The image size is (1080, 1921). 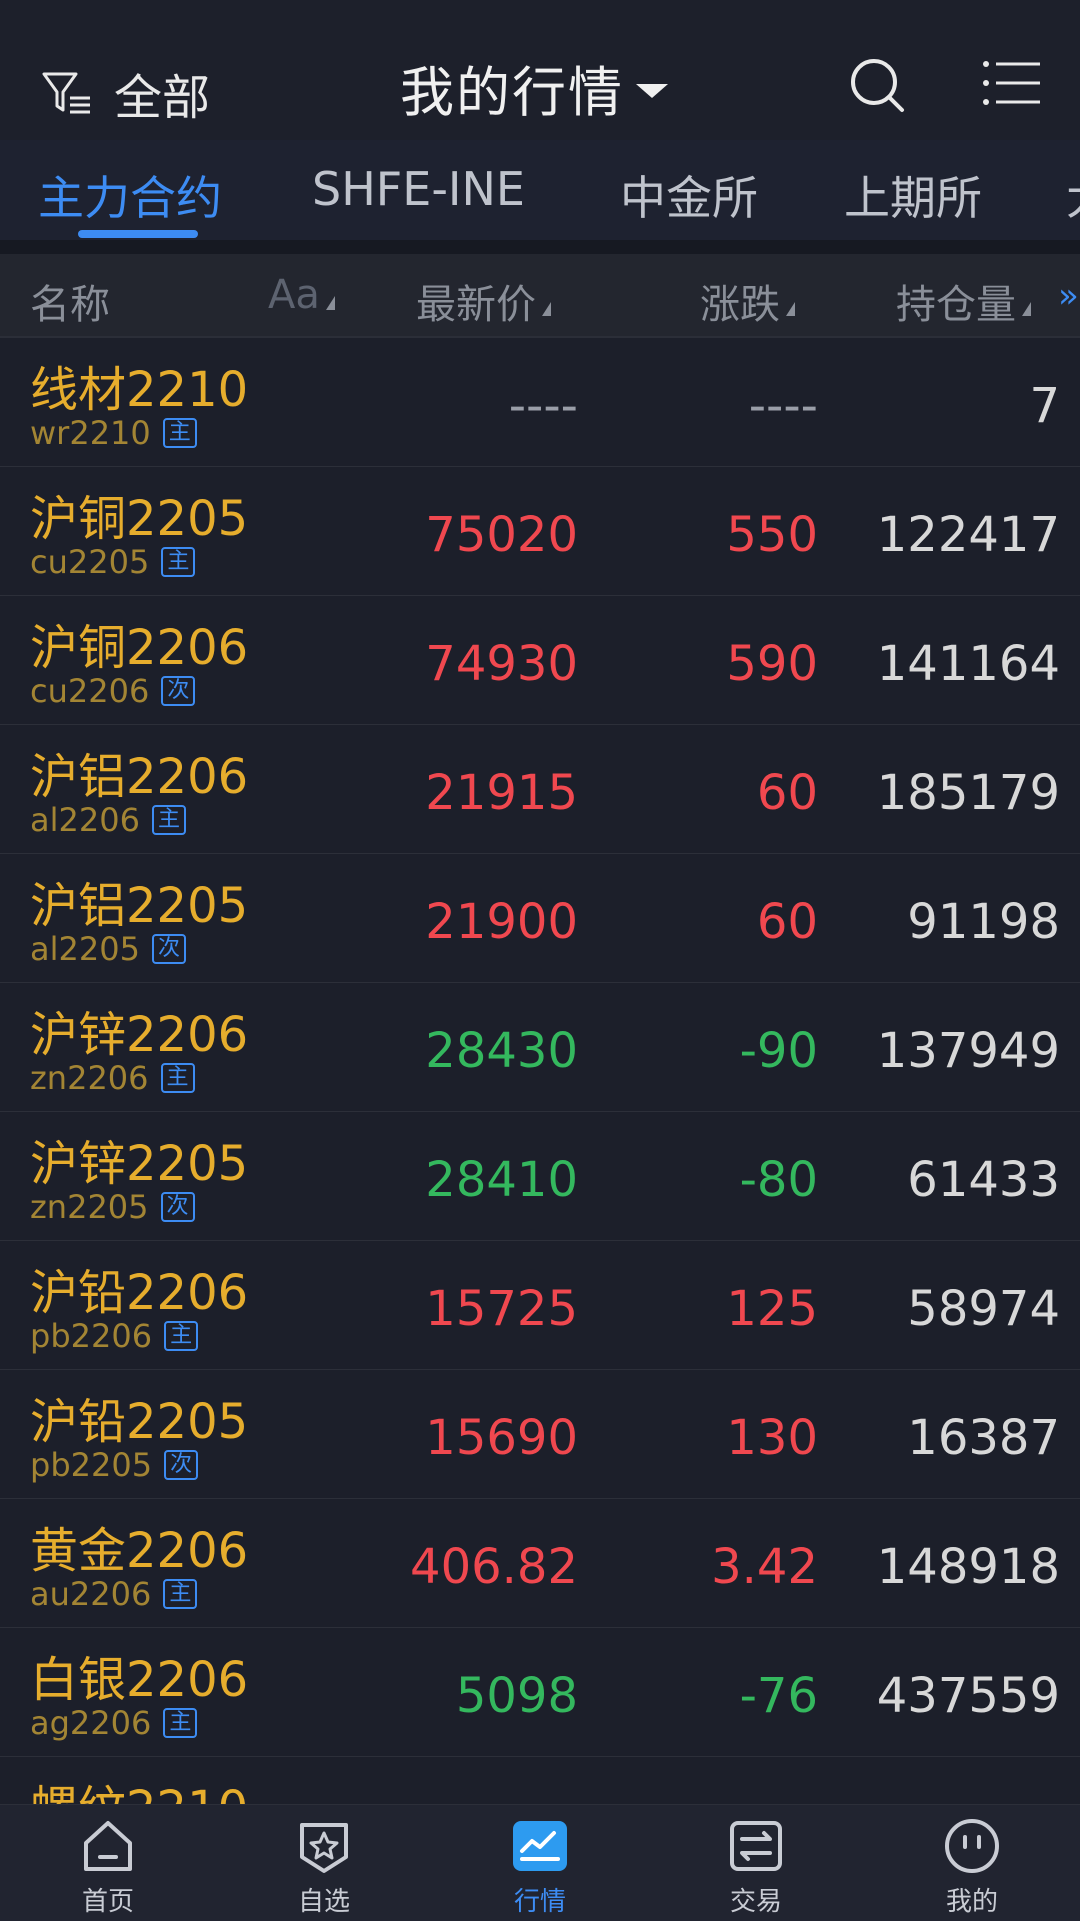 I want to click on page-title: 我的行情, so click(x=512, y=92).